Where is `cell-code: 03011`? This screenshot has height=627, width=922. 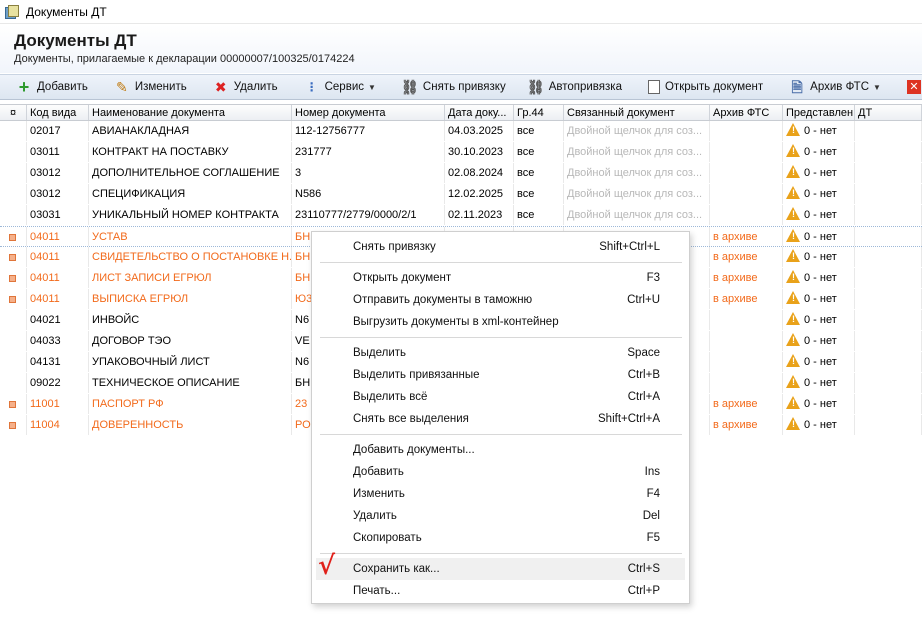
cell-code: 03011 is located at coordinates (58, 152).